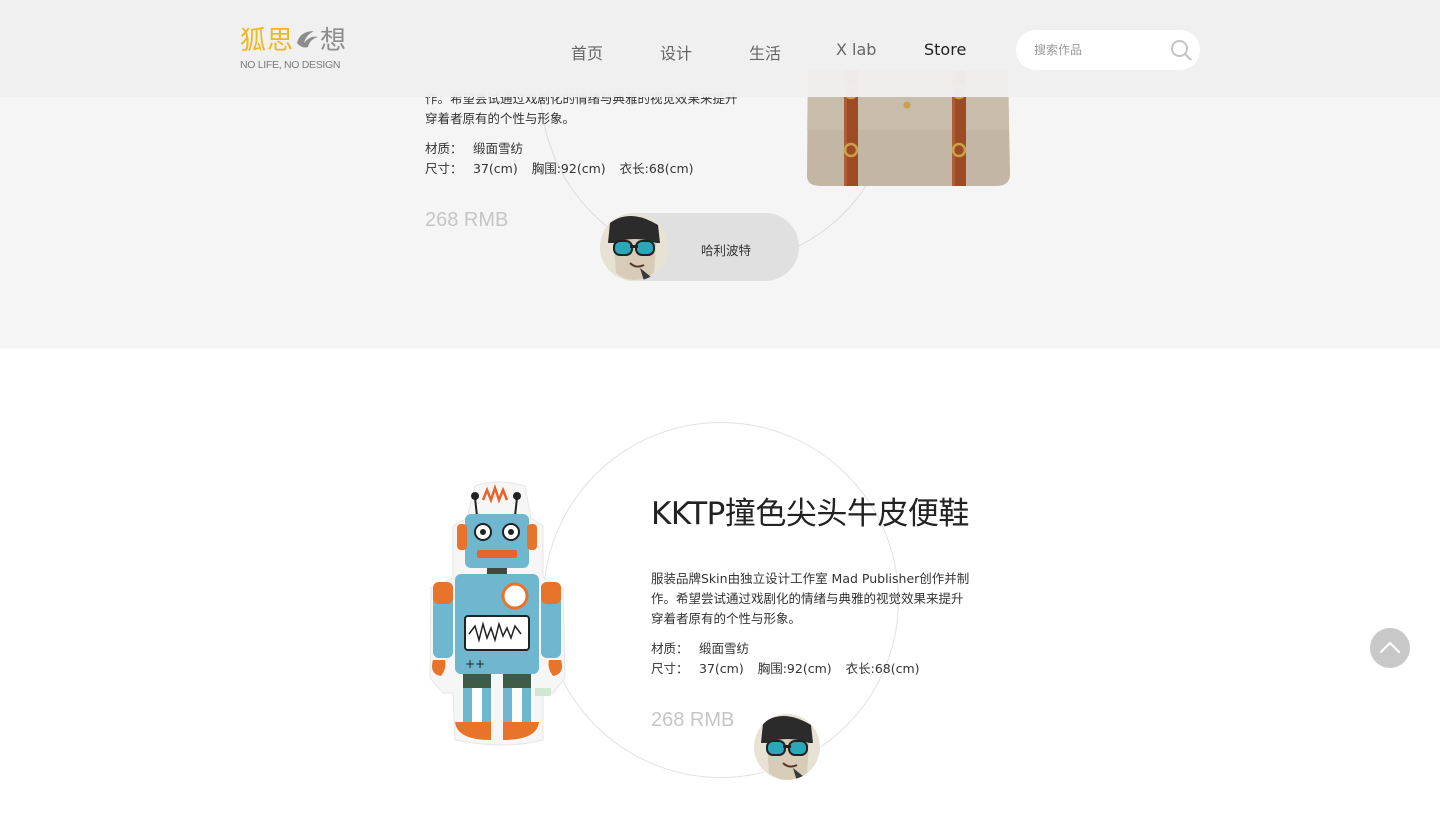 This screenshot has height=828, width=1440. What do you see at coordinates (1099, 50) in the screenshot?
I see `search-input` at bounding box center [1099, 50].